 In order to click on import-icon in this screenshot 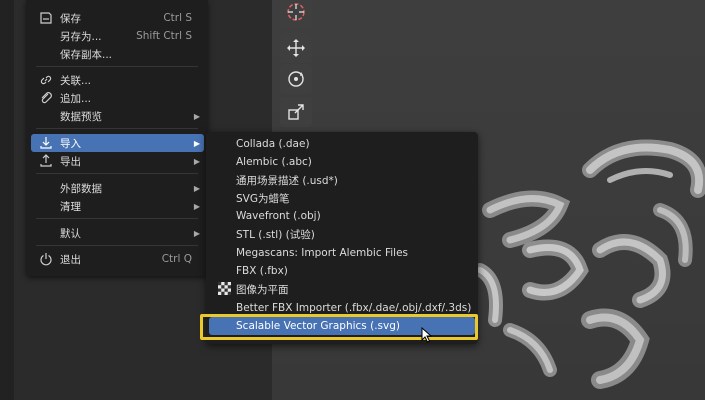, I will do `click(46, 143)`.